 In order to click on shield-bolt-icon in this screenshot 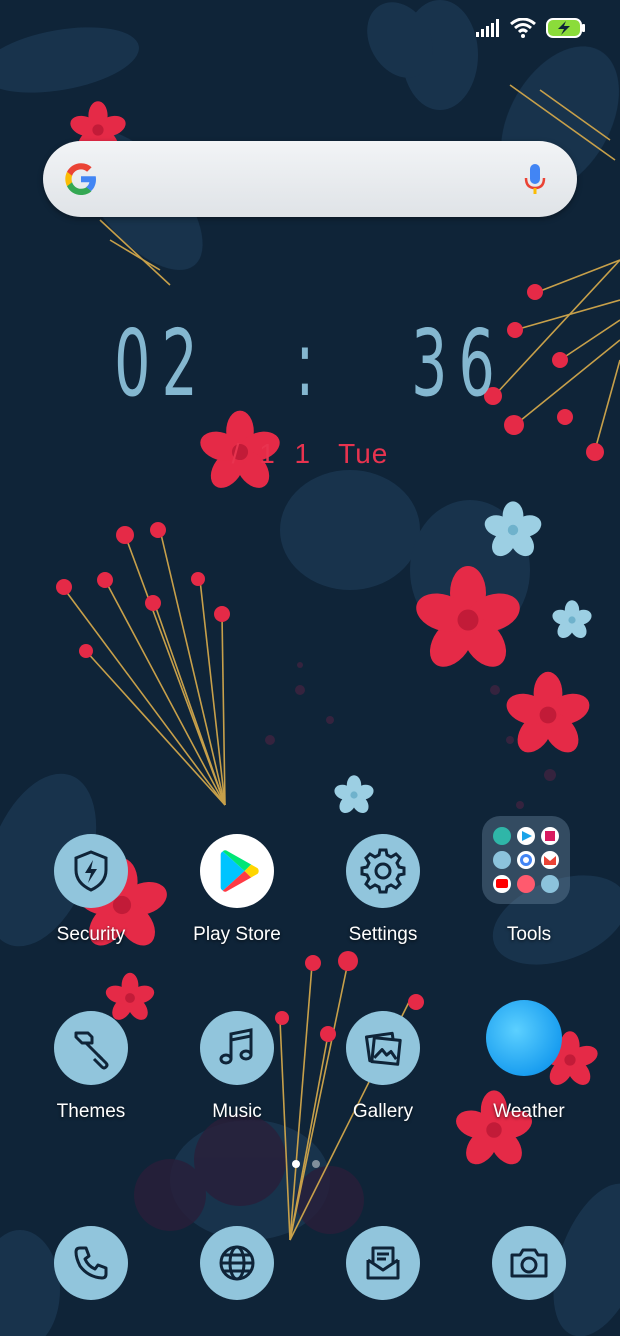, I will do `click(91, 871)`.